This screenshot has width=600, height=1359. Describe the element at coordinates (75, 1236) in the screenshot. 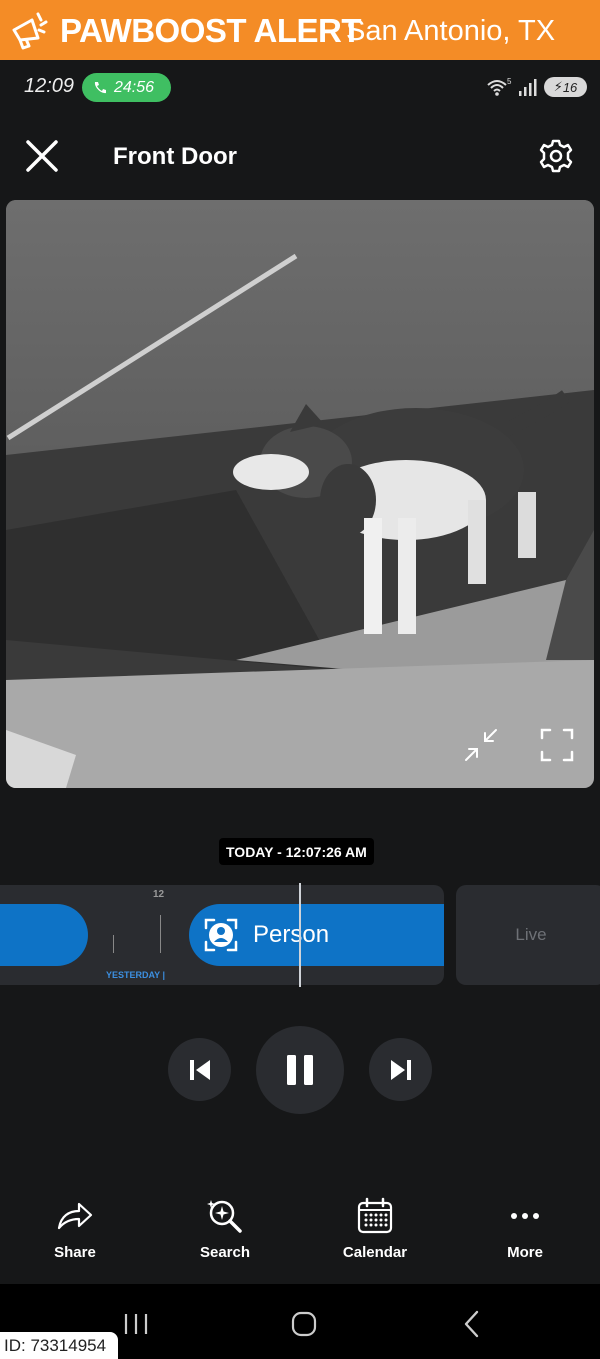

I see `share-button: Share` at that location.